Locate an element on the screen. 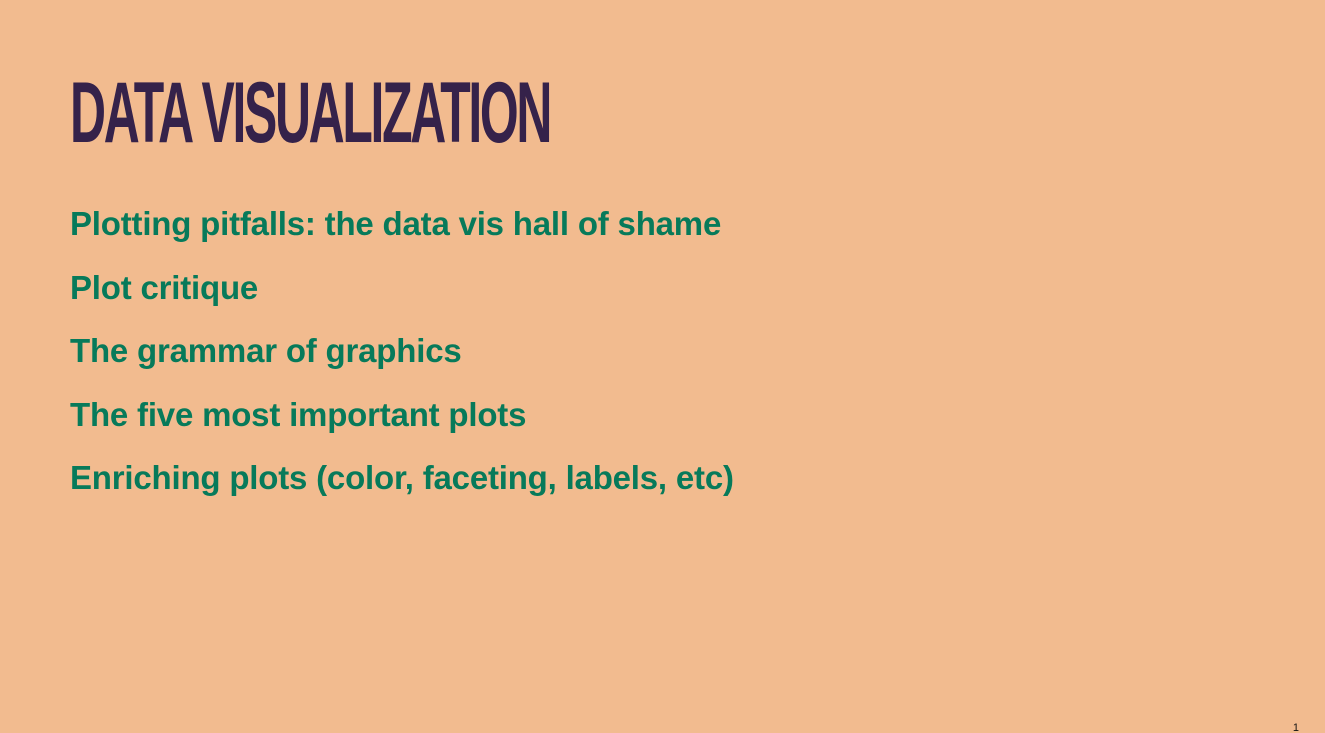  topic-item-five-important-plots: The five most important plots is located at coordinates (298, 414).